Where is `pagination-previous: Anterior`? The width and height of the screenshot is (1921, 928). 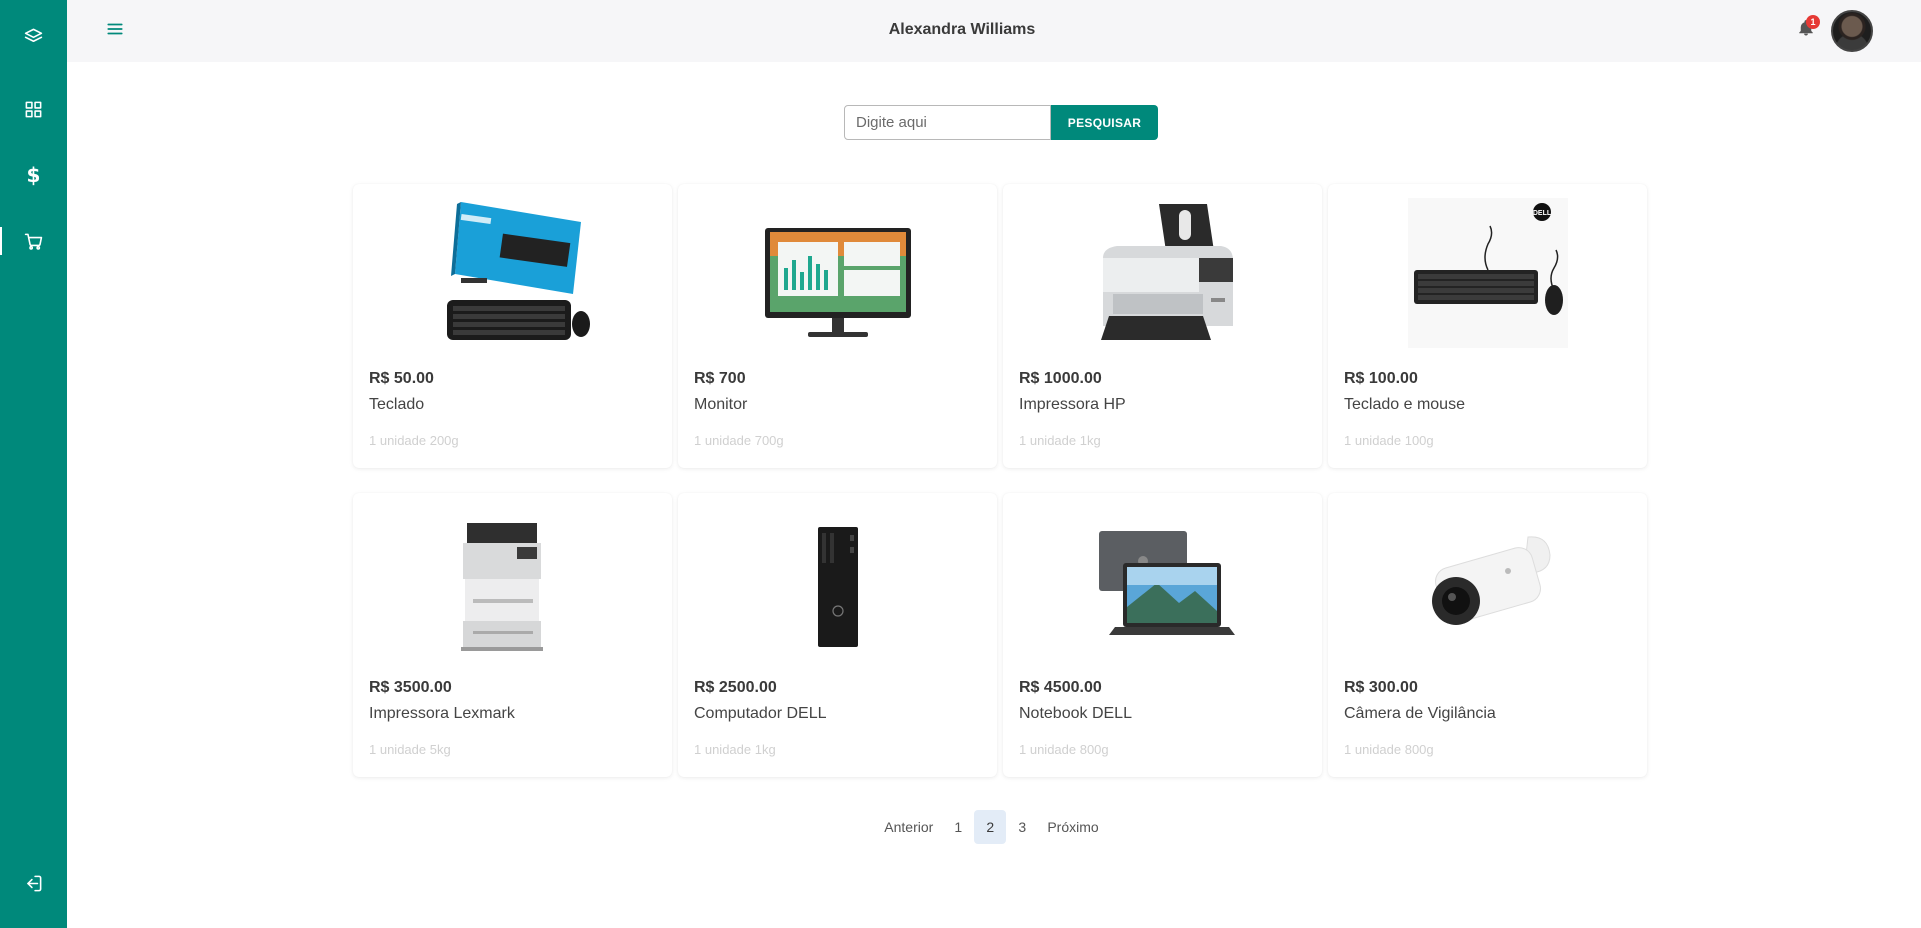
pagination-previous: Anterior is located at coordinates (908, 827).